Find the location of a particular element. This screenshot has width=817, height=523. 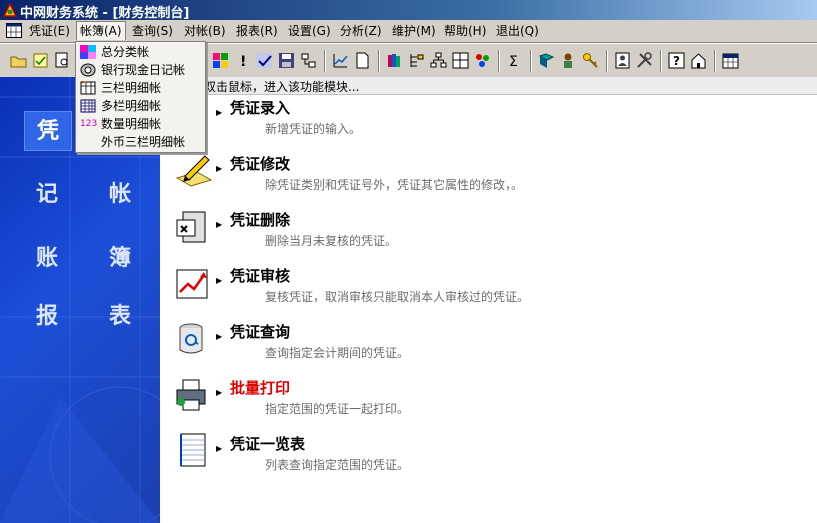

nav-account: 帐 is located at coordinates (120, 194).